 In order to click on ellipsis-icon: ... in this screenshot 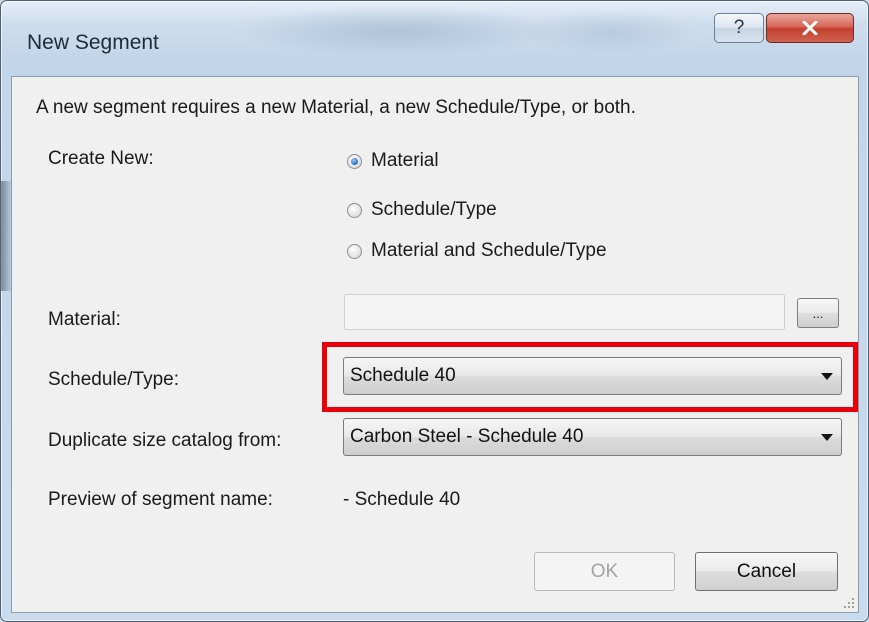, I will do `click(818, 313)`.